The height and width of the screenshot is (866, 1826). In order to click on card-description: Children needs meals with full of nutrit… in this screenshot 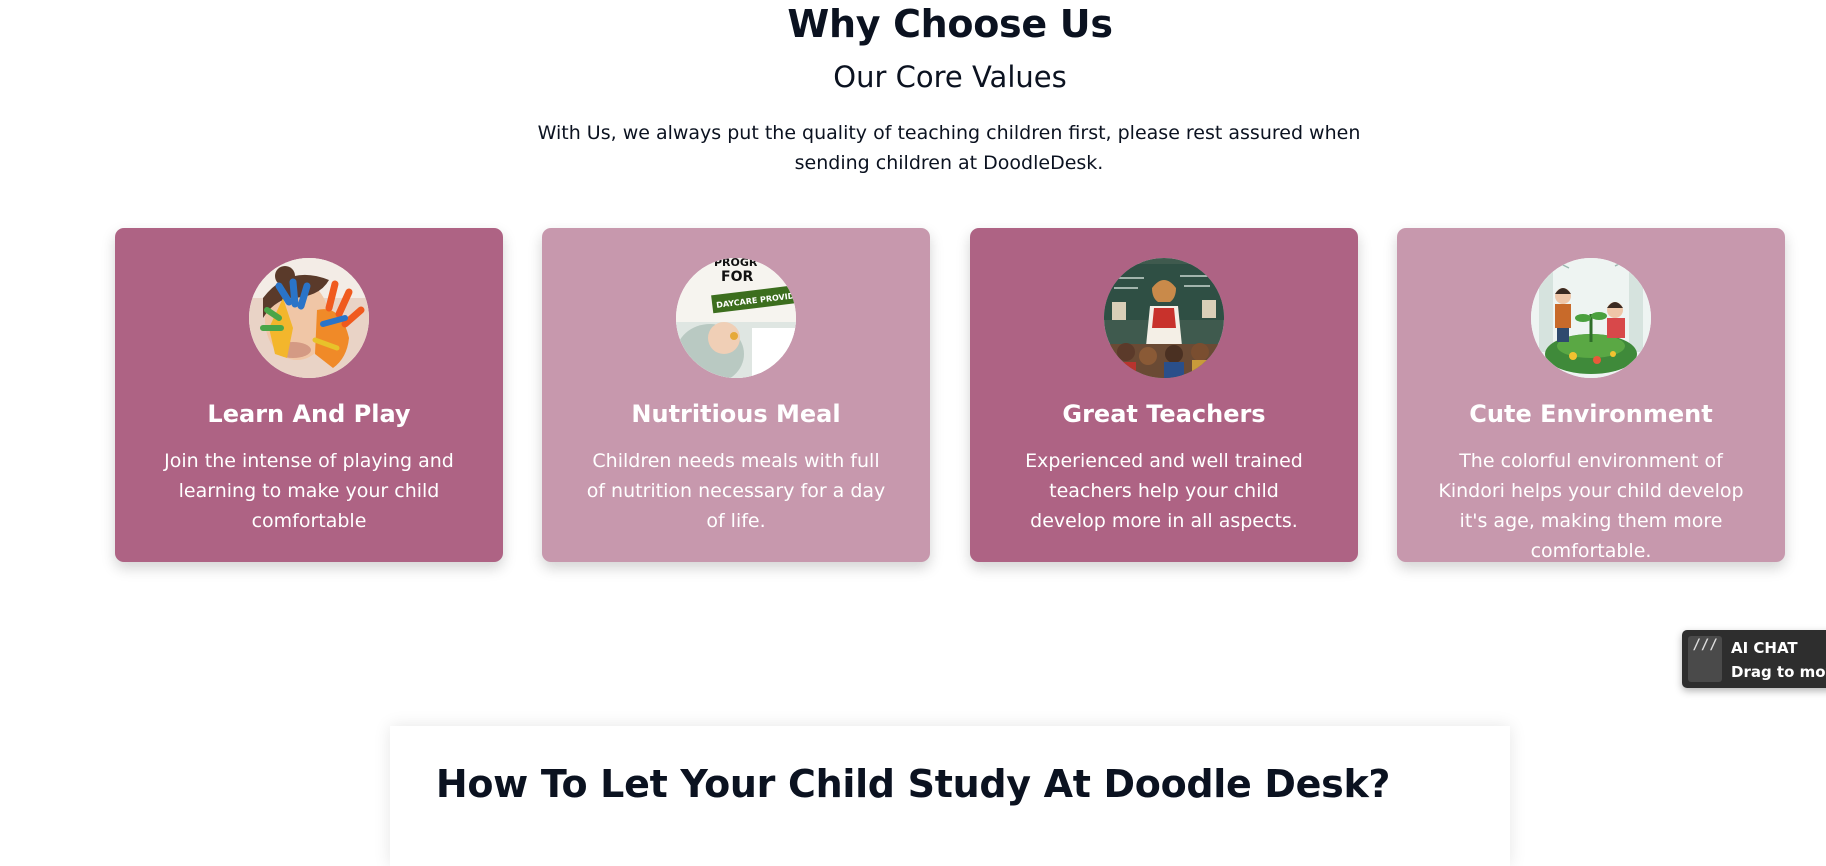, I will do `click(736, 491)`.